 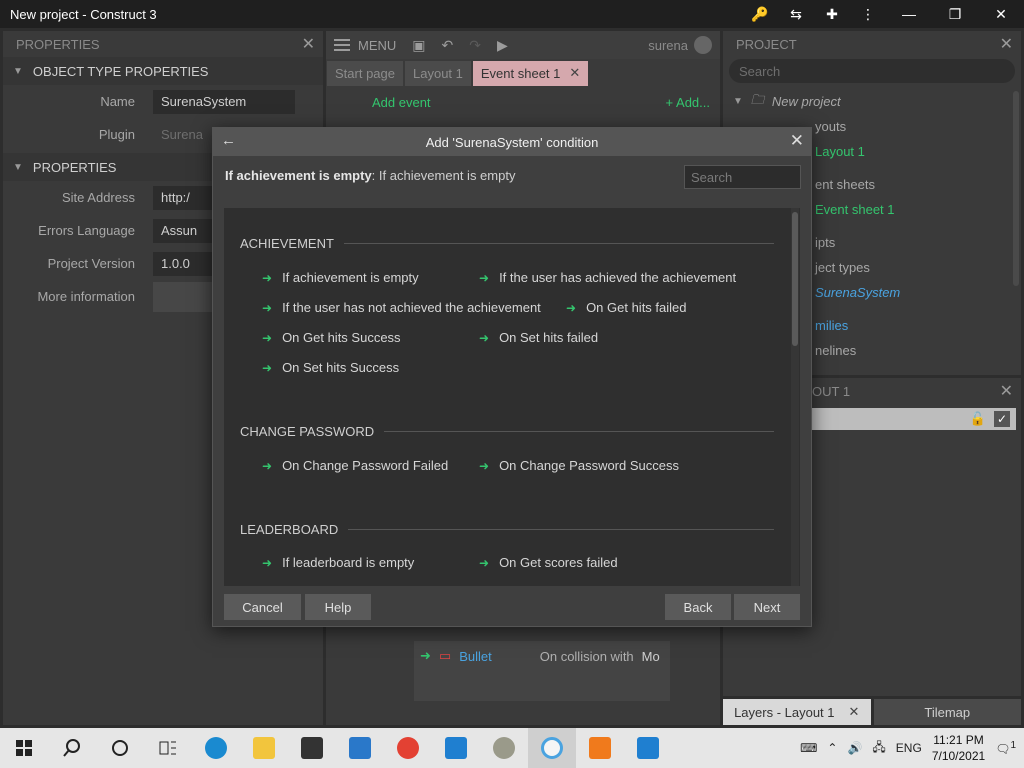 I want to click on event-block: ➜ ▭ Bullet On collision with Mo, so click(x=542, y=671).